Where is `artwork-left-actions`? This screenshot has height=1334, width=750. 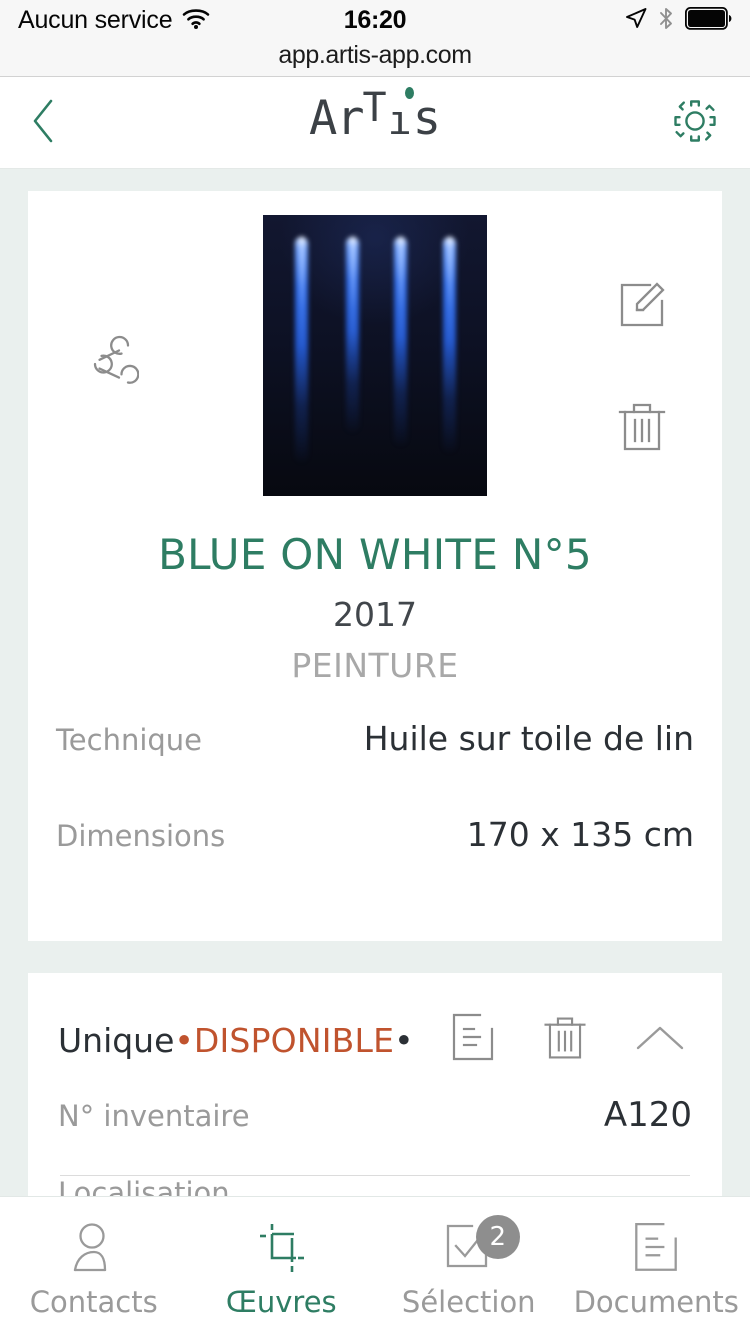 artwork-left-actions is located at coordinates (108, 307).